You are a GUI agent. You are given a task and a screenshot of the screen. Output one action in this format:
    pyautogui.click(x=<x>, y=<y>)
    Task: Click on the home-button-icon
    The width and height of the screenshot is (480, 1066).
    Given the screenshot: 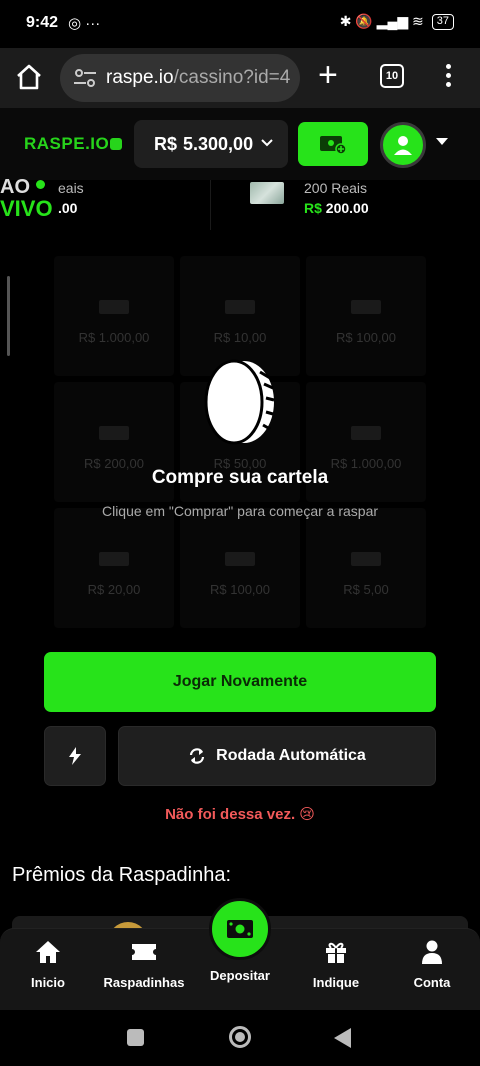 What is the action you would take?
    pyautogui.click(x=240, y=1037)
    